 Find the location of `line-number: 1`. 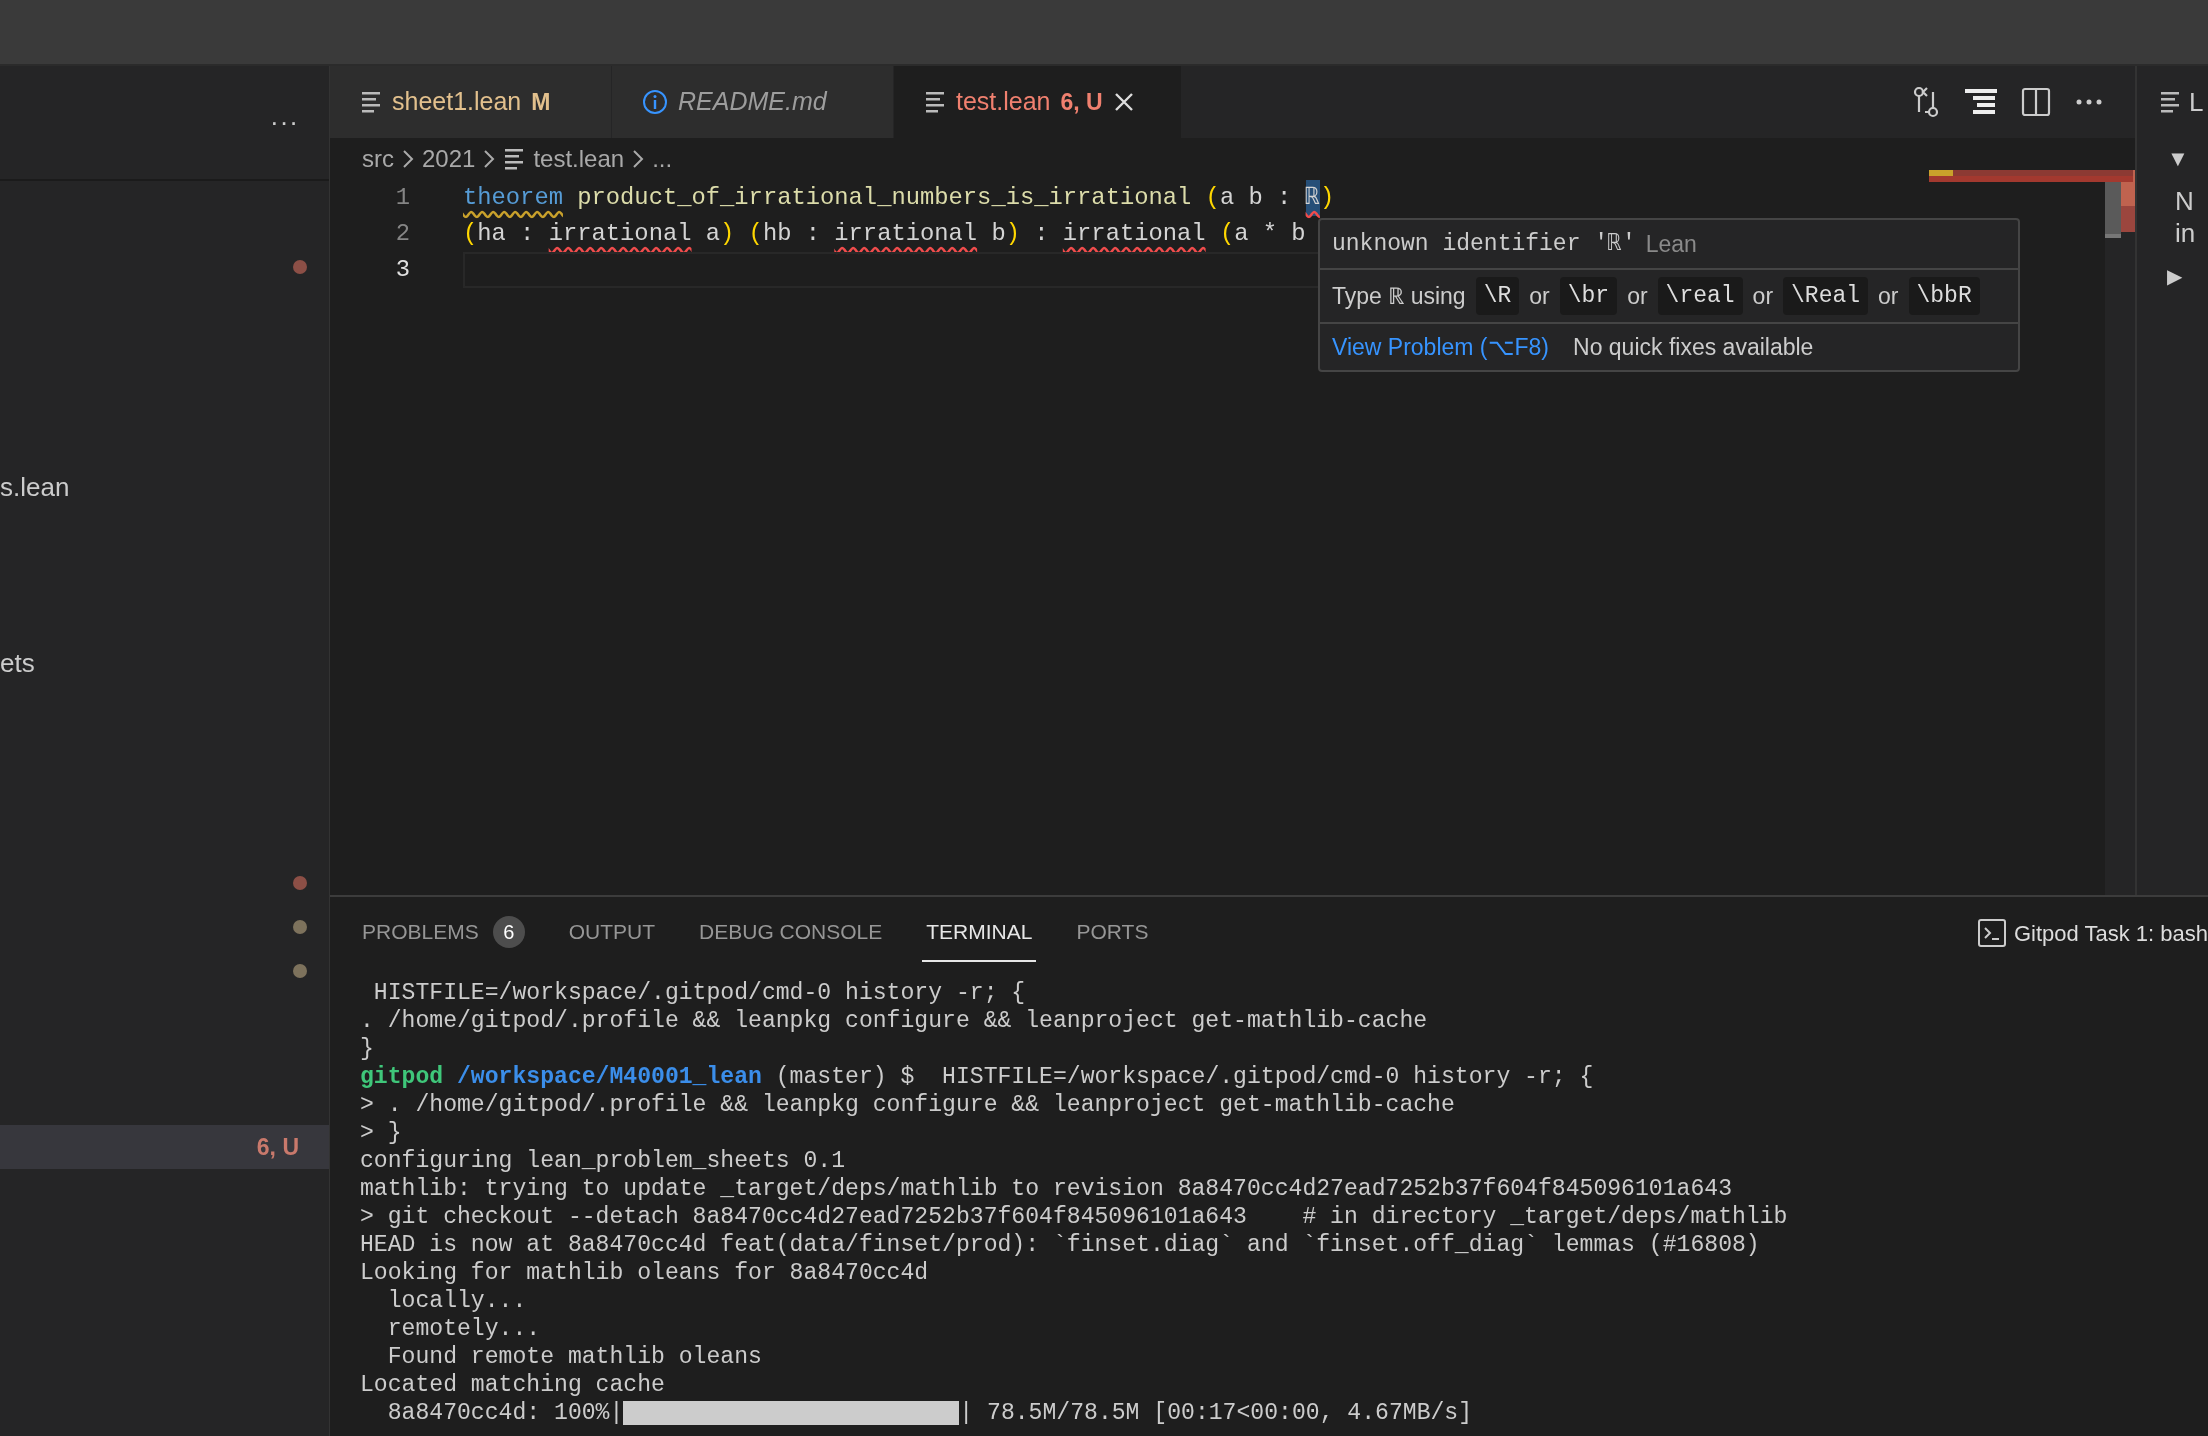

line-number: 1 is located at coordinates (402, 198).